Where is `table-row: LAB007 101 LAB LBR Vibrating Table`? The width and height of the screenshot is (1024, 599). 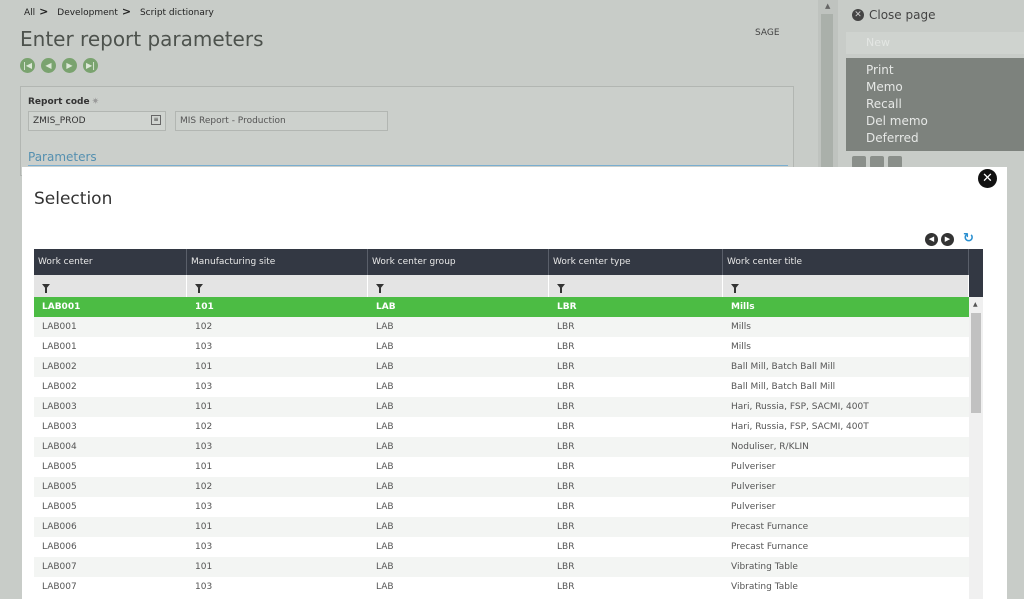
table-row: LAB007 101 LAB LBR Vibrating Table is located at coordinates (501, 567).